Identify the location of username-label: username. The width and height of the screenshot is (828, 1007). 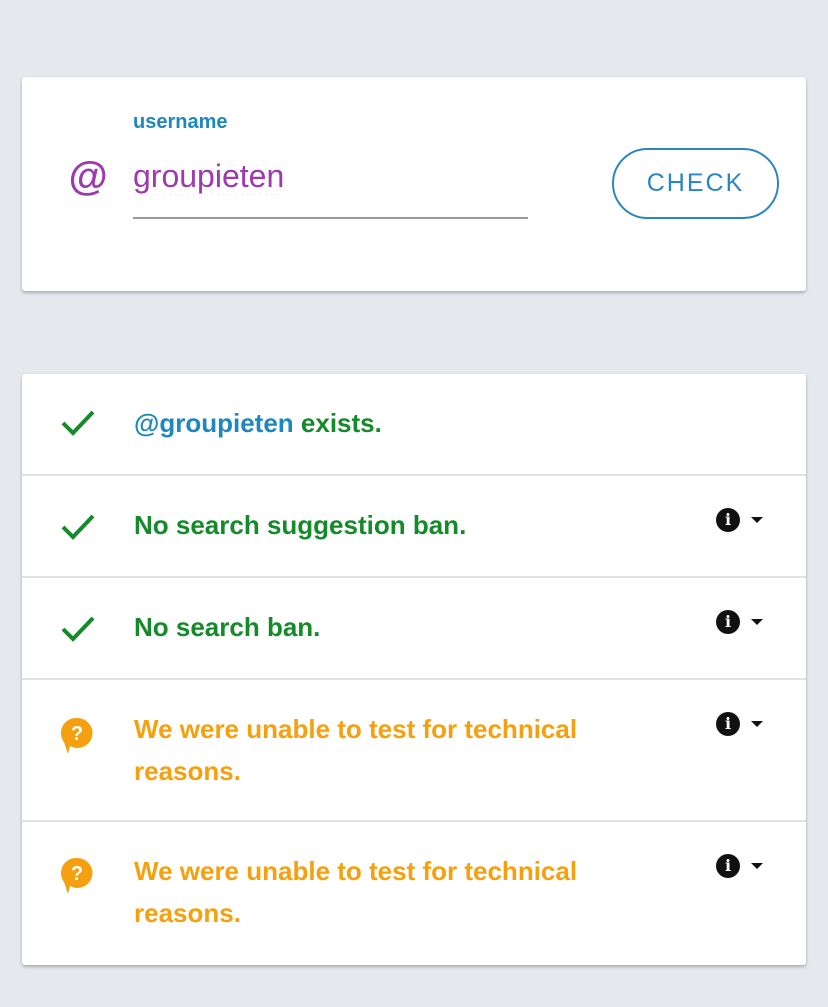
(180, 122).